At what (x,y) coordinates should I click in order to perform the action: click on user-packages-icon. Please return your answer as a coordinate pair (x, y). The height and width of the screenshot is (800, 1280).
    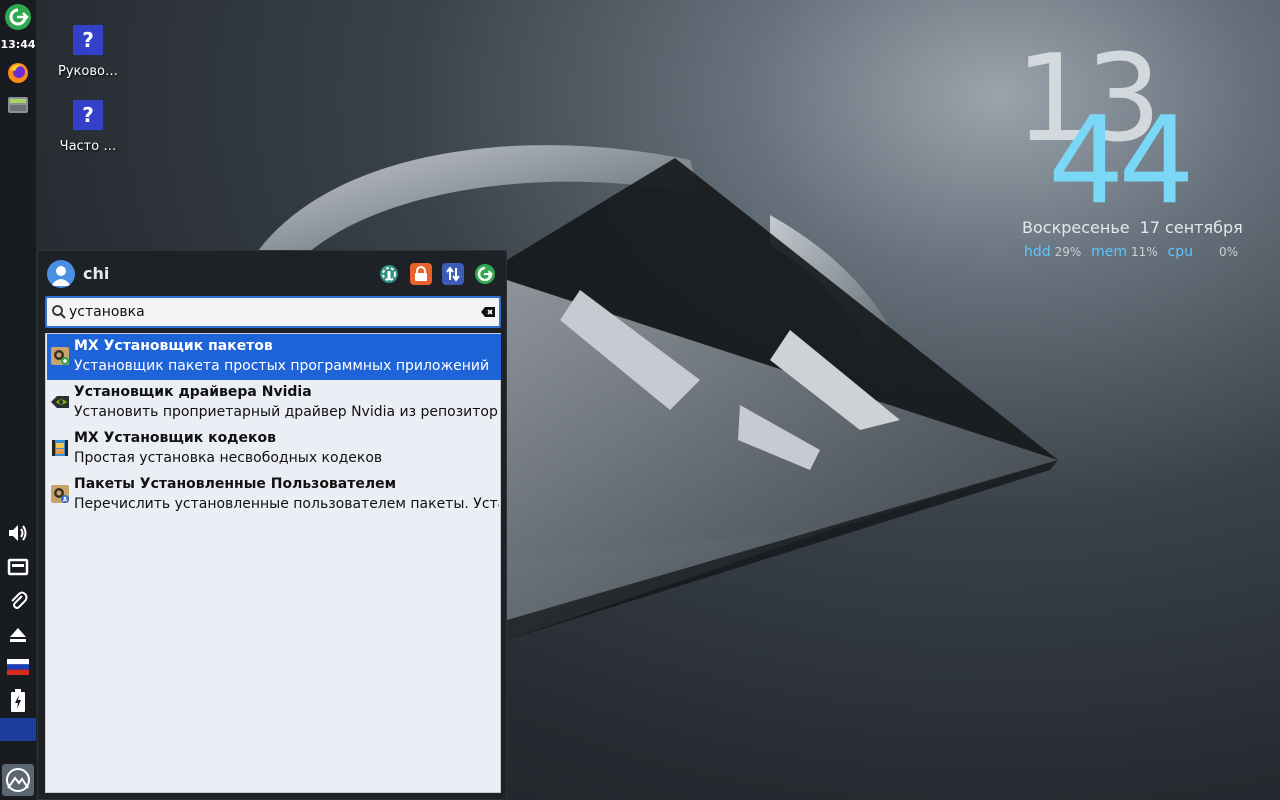
    Looking at the image, I should click on (60, 494).